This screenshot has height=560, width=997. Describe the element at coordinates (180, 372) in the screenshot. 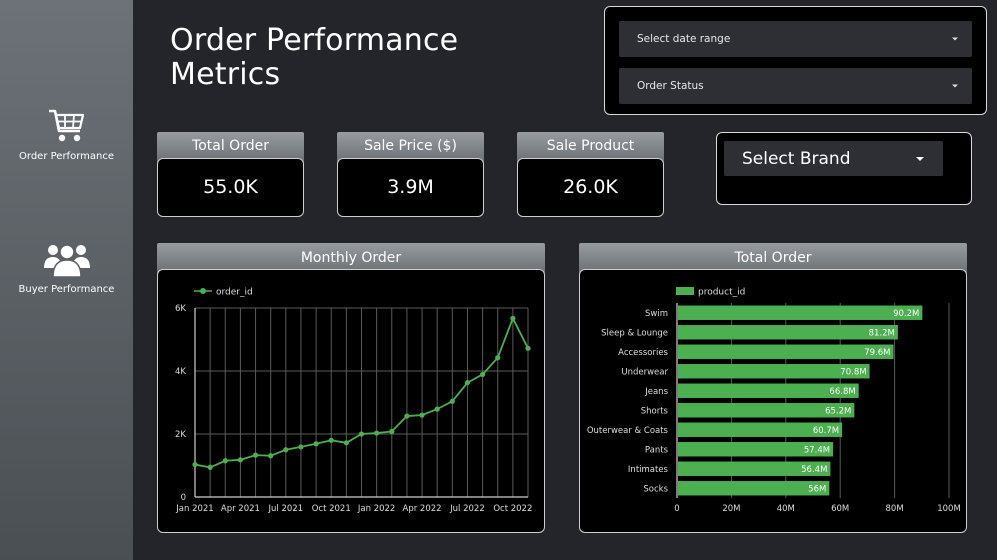

I see `y-tick-label: 4K` at that location.